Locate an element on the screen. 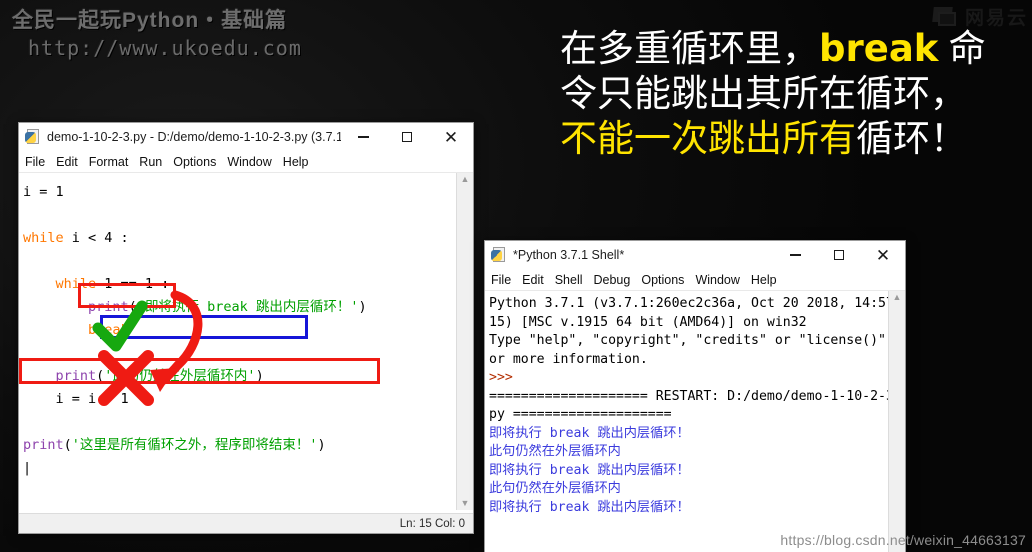 The width and height of the screenshot is (1032, 552). code-line-4-func: print is located at coordinates (108, 307).